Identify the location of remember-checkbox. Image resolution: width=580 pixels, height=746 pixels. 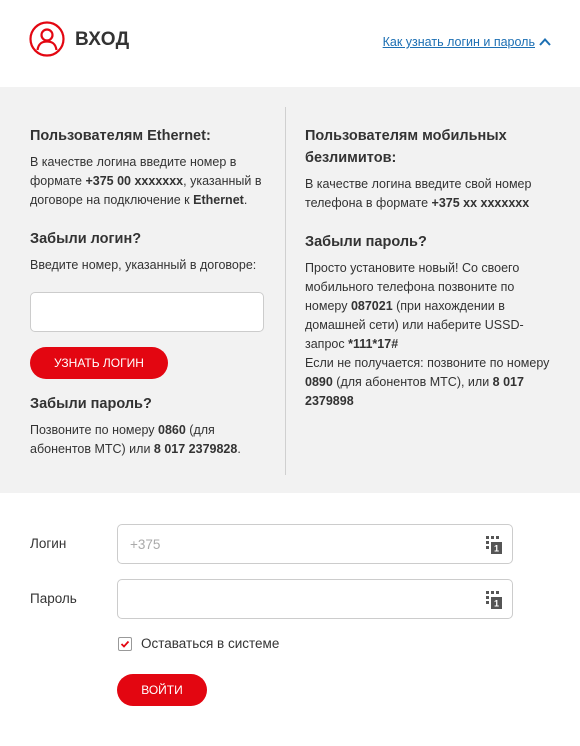
(125, 643).